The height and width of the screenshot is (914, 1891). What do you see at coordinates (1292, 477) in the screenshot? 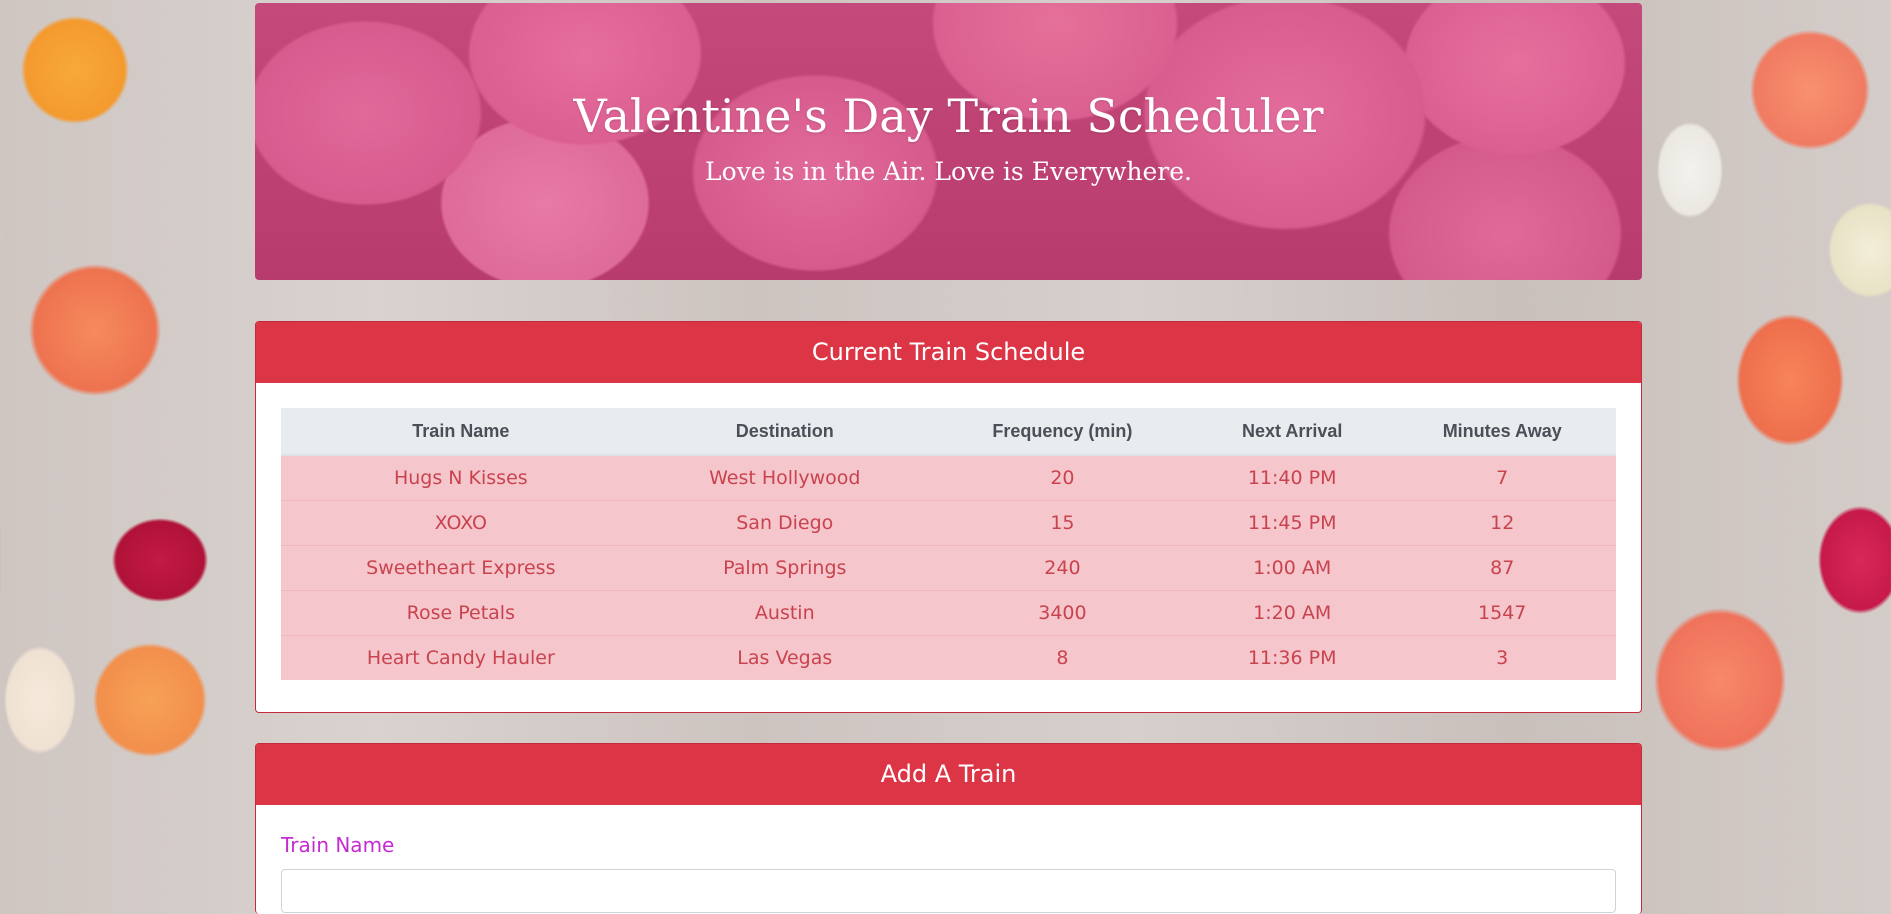
I see `cell-next-arrival: 11:40 PM` at bounding box center [1292, 477].